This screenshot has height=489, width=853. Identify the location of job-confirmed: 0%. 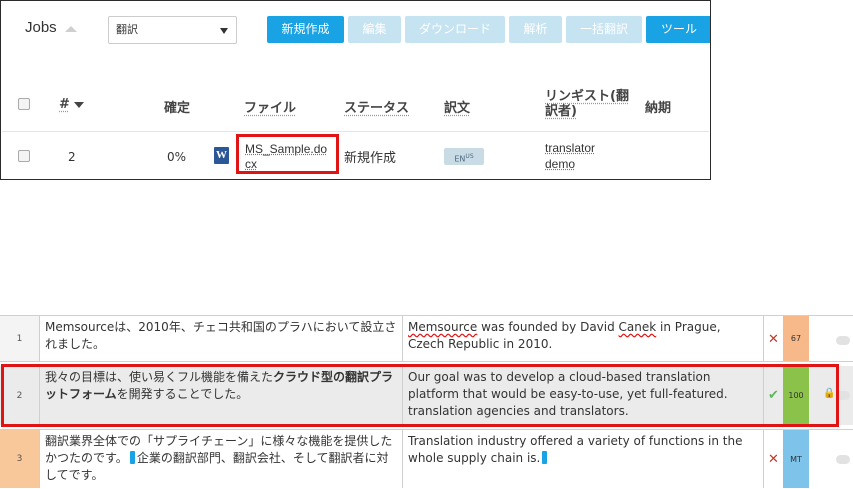
(177, 157).